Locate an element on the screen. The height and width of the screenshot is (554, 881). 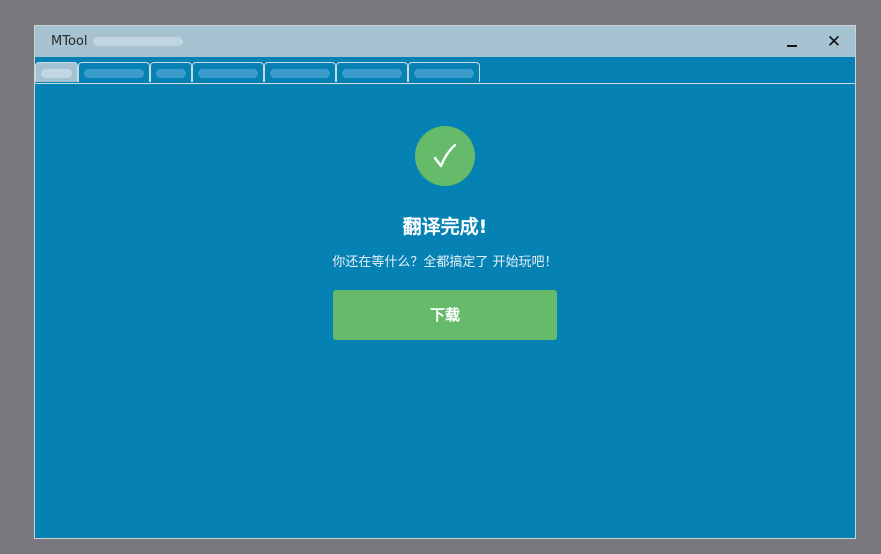
completion-title: 翻译完成! is located at coordinates (445, 227).